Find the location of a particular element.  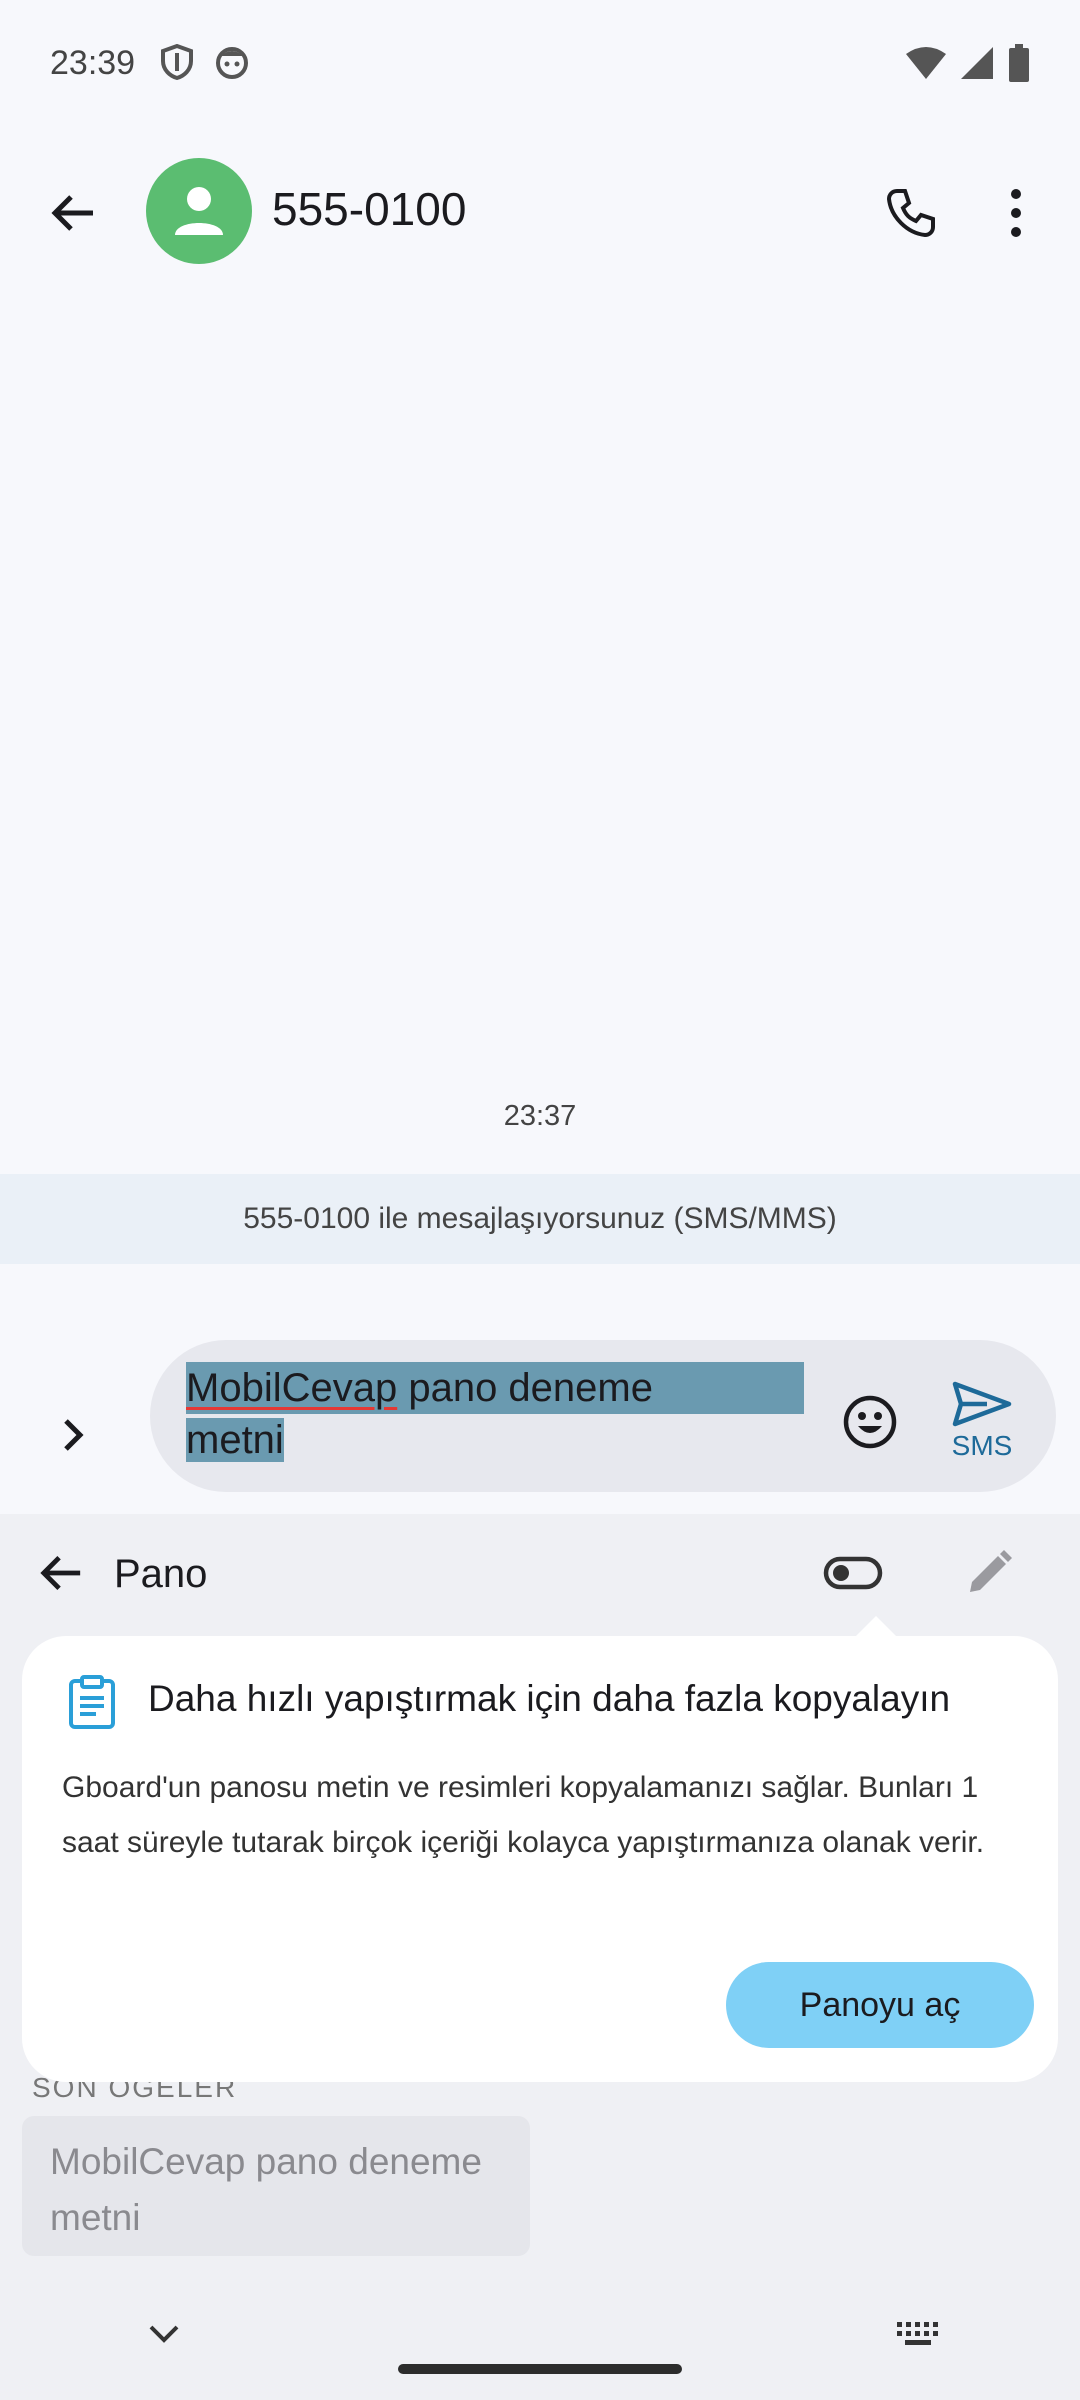

emoji-icon is located at coordinates (870, 1422).